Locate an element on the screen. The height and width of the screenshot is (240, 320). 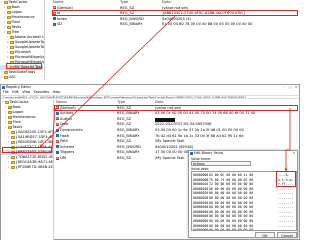
window-title: Registry Editor is located at coordinates (18, 87).